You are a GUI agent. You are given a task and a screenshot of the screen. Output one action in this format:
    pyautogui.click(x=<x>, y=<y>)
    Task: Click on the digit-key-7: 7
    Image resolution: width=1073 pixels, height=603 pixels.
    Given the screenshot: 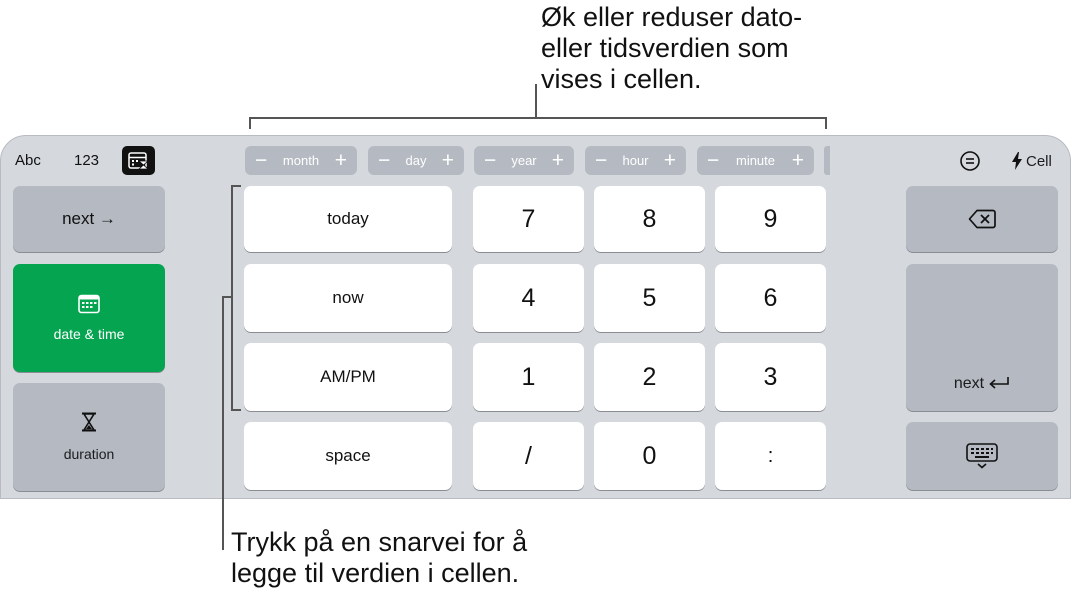 What is the action you would take?
    pyautogui.click(x=528, y=219)
    